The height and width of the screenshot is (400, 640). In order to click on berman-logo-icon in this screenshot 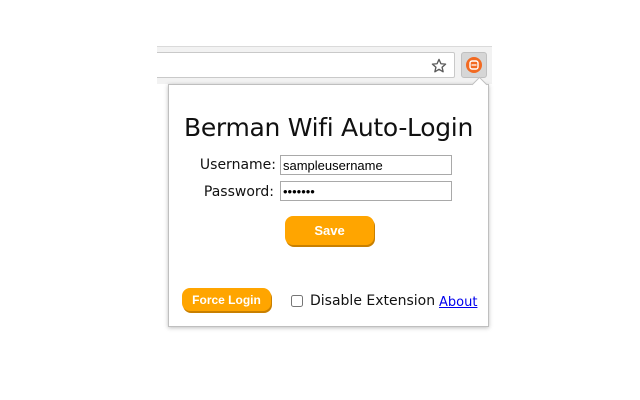, I will do `click(474, 65)`.